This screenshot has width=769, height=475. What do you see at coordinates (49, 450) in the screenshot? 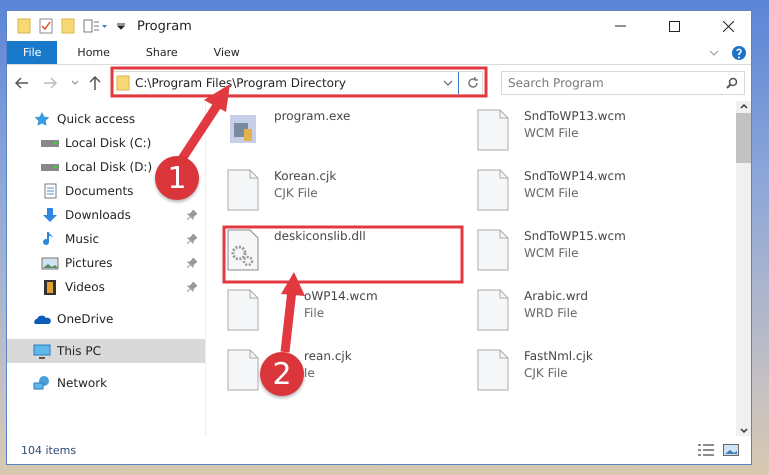
I see `item-count: 104 items` at bounding box center [49, 450].